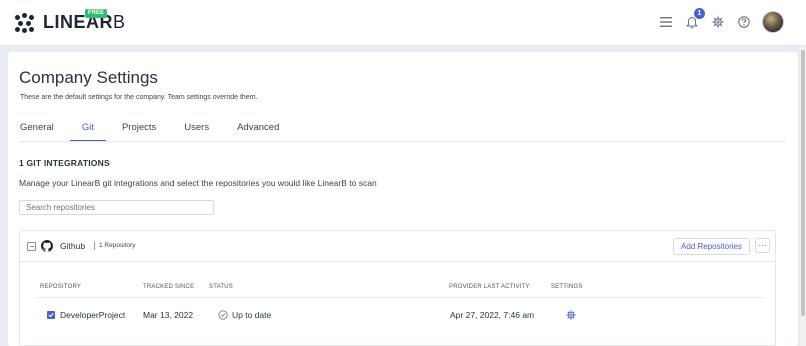  I want to click on repository-checkbox, so click(51, 315).